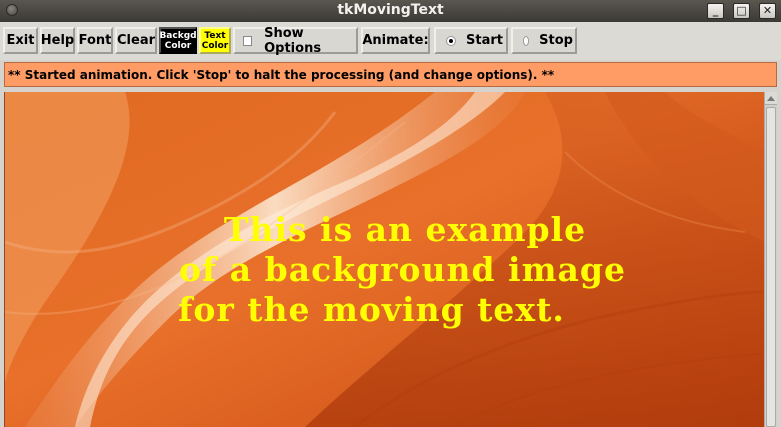 The image size is (781, 427). What do you see at coordinates (767, 11) in the screenshot?
I see `close-button: ✕` at bounding box center [767, 11].